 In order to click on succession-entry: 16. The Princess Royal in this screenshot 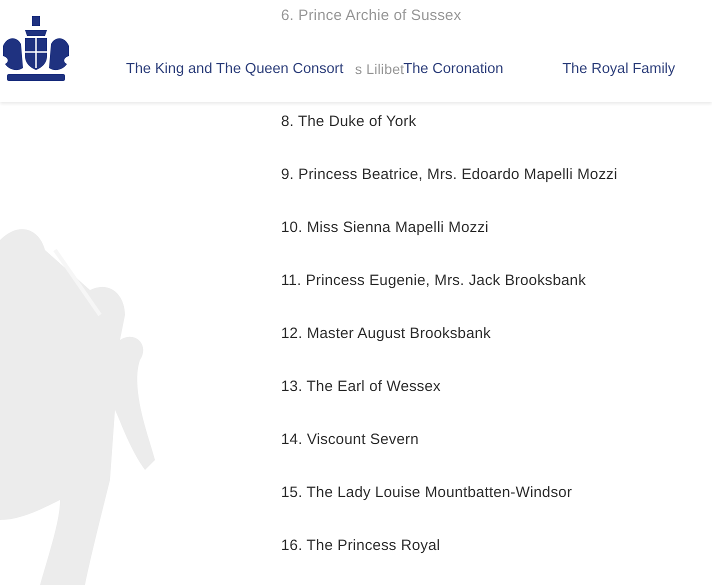, I will do `click(360, 546)`.